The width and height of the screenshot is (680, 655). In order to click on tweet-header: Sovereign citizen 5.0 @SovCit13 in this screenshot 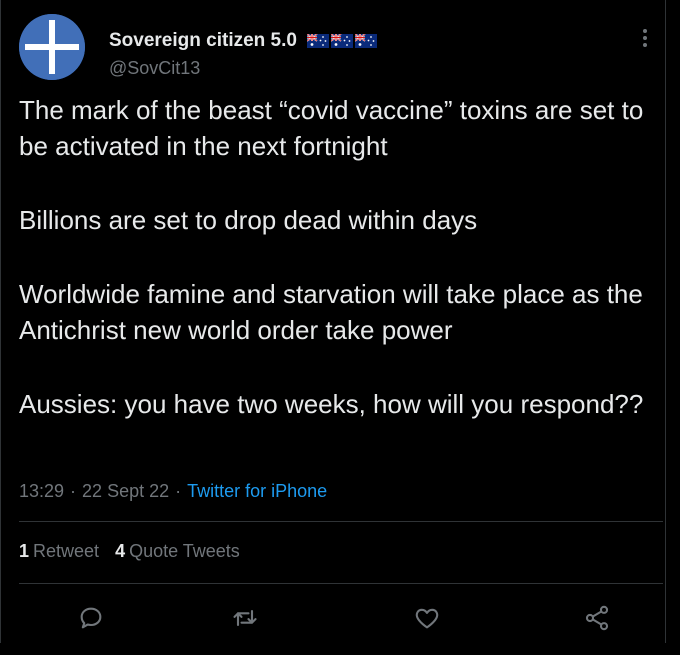, I will do `click(342, 49)`.